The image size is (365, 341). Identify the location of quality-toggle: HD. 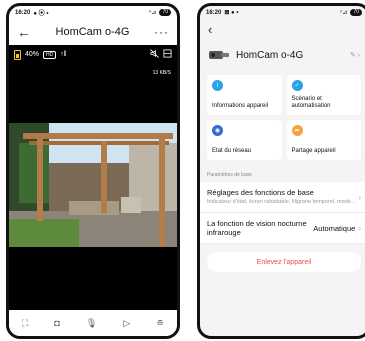
(50, 54).